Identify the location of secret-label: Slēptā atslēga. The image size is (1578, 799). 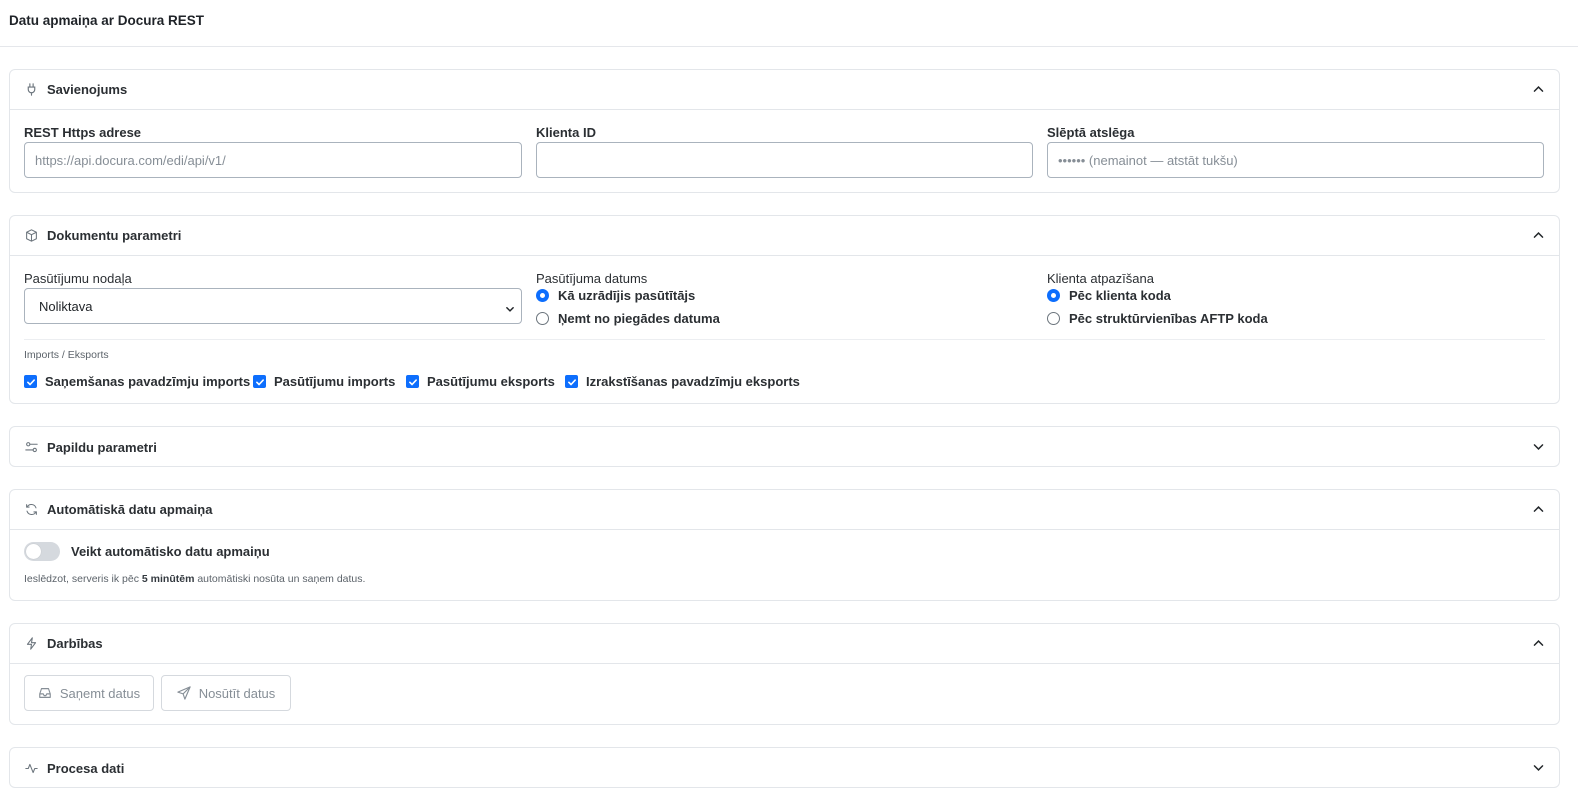
(1091, 132).